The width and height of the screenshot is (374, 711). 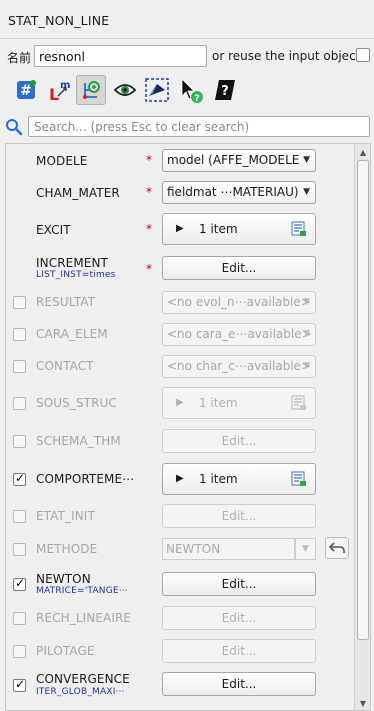 I want to click on scrollbar-thumb, so click(x=363, y=400).